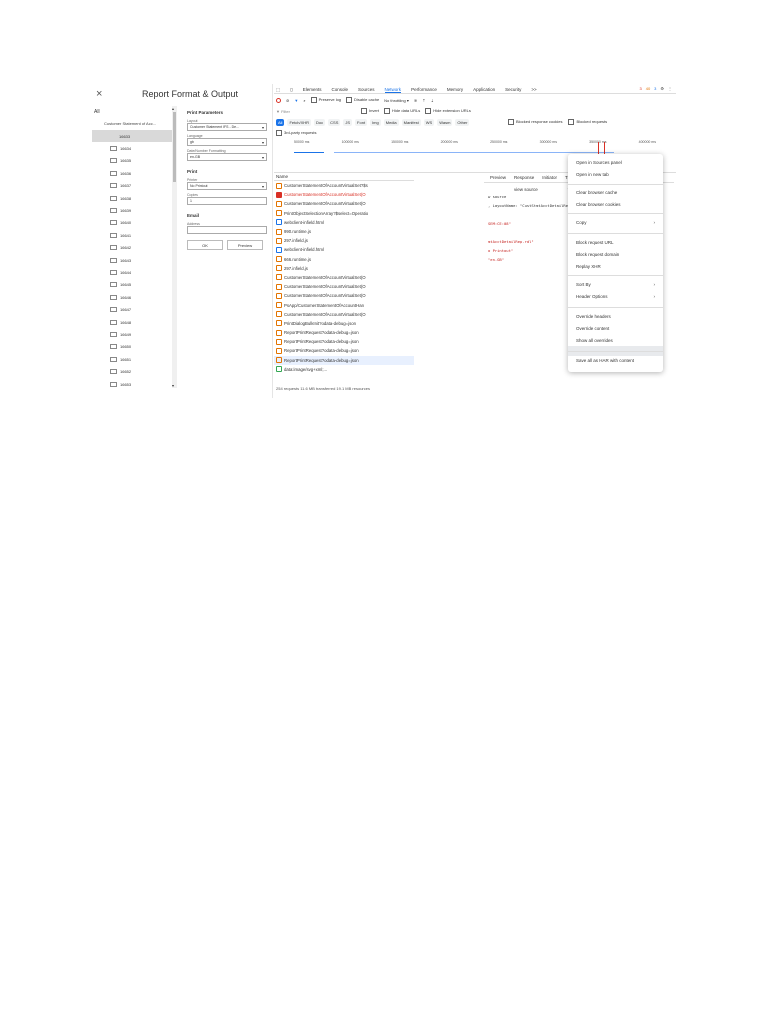 The width and height of the screenshot is (768, 1024). Describe the element at coordinates (484, 89) in the screenshot. I see `tab-application: Application` at that location.